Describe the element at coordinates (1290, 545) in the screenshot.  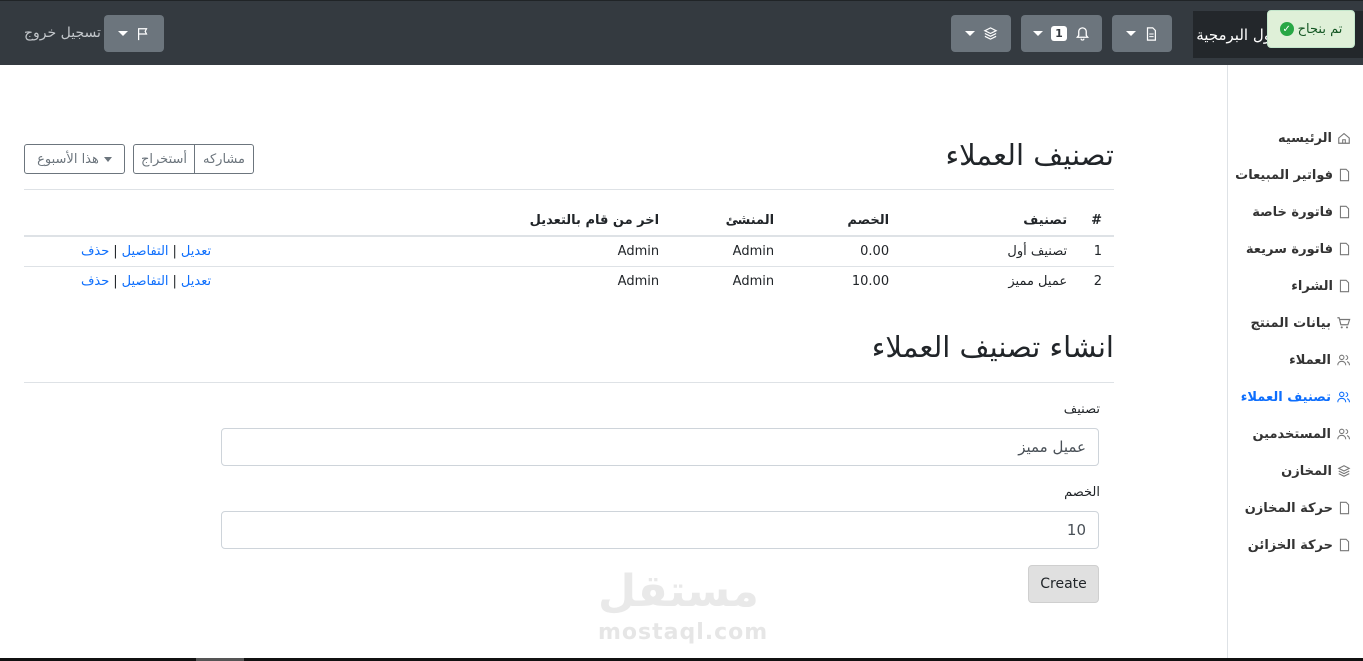
I see `sidebar-item-label: حركة الخزائن` at that location.